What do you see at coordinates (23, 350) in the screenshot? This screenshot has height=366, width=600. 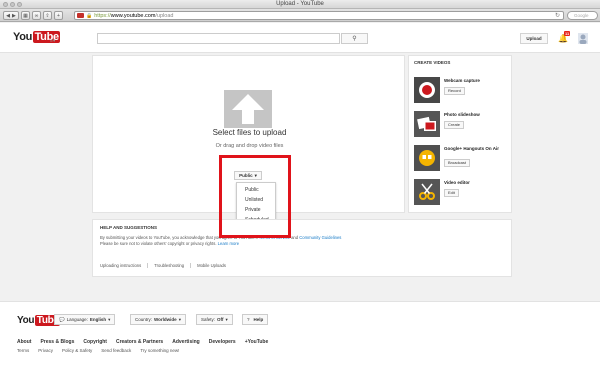 I see `footer-link-terms: Terms` at bounding box center [23, 350].